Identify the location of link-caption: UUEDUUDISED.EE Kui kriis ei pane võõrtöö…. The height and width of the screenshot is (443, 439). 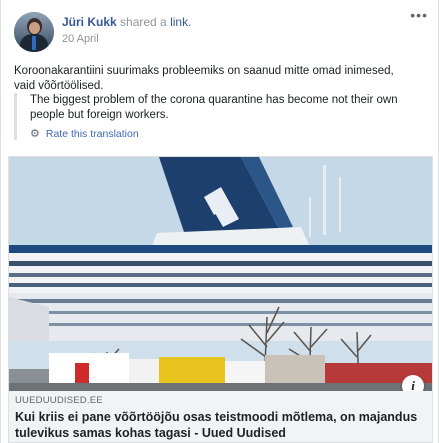
(220, 416).